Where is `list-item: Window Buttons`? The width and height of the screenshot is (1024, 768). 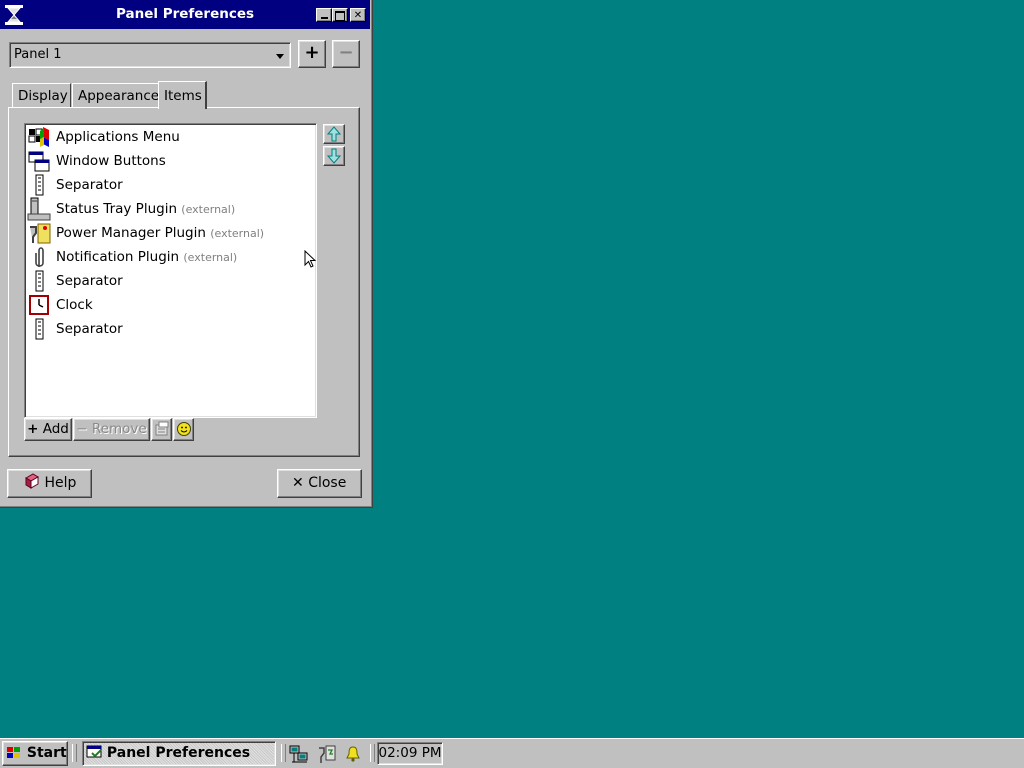
list-item: Window Buttons is located at coordinates (170, 161).